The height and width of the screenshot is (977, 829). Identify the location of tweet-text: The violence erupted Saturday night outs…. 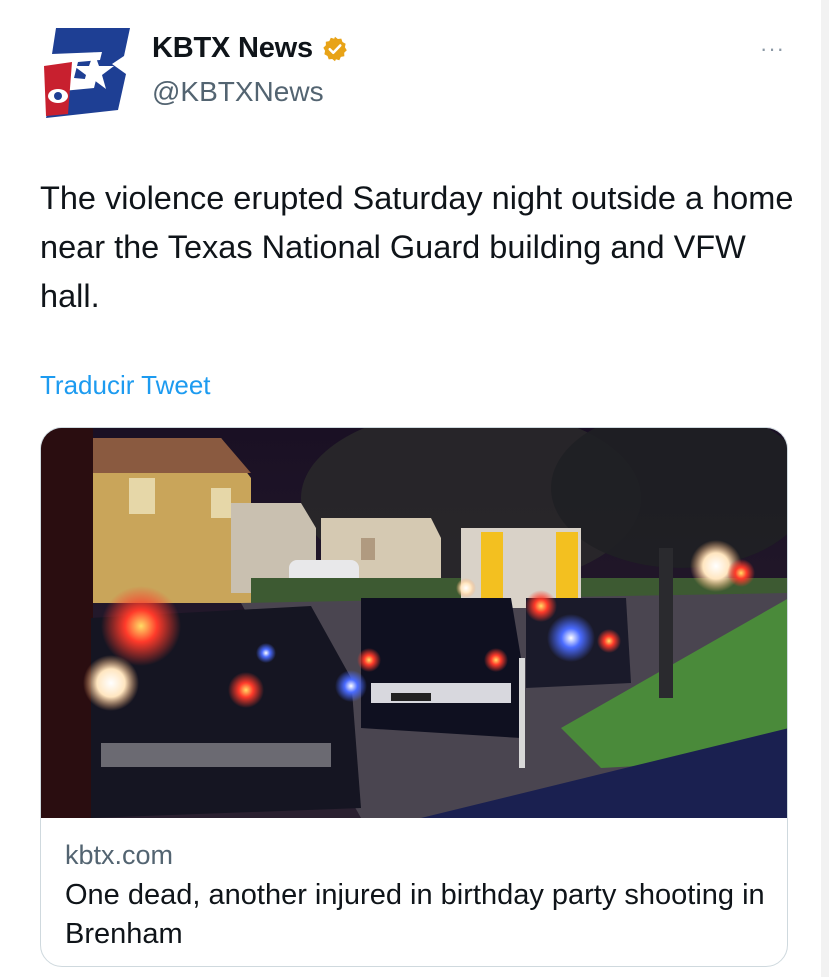
(417, 247).